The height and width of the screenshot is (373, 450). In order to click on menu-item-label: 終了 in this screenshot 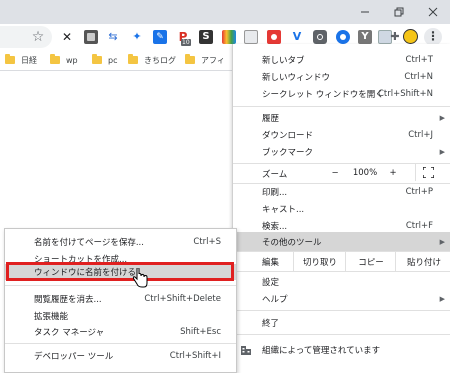, I will do `click(271, 323)`.